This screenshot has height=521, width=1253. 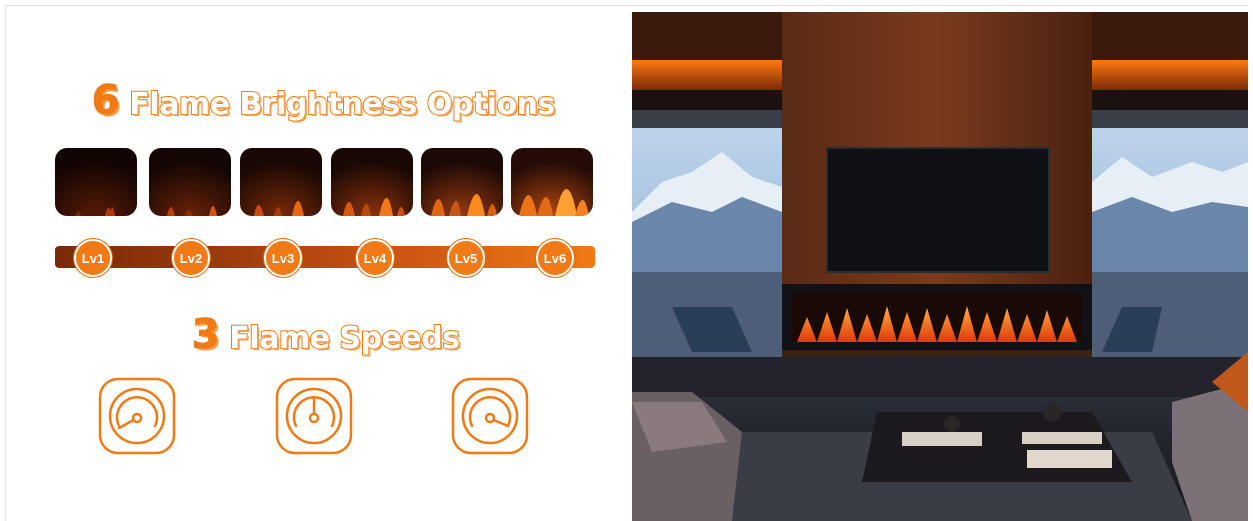 I want to click on level-lv1: Lv1, so click(x=93, y=258).